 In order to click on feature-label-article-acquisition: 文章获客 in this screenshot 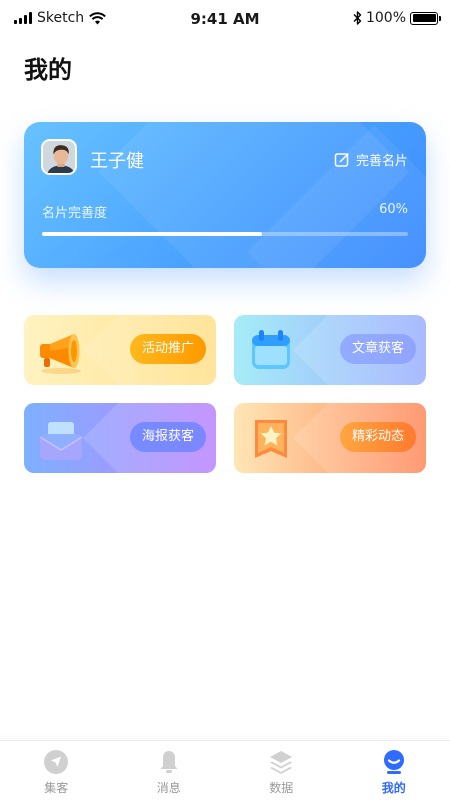, I will do `click(377, 349)`.